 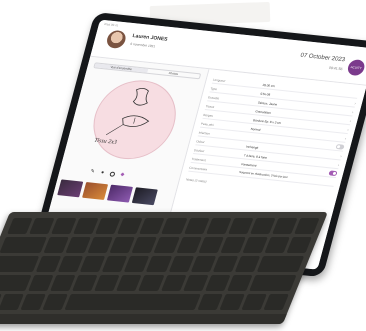 I want to click on drawing-tools: ✎ ● ◆, so click(x=107, y=173).